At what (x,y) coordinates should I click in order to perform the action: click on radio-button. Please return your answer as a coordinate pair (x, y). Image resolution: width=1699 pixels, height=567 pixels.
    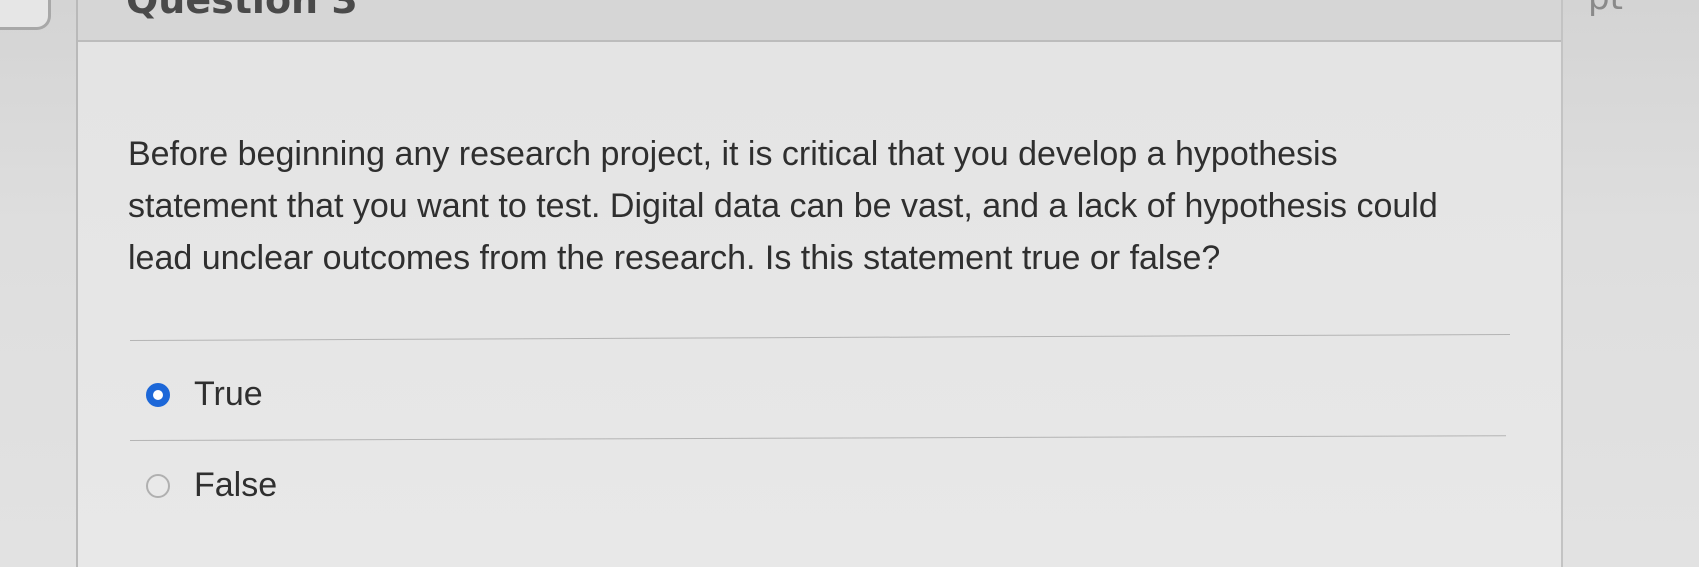
    Looking at the image, I should click on (158, 485).